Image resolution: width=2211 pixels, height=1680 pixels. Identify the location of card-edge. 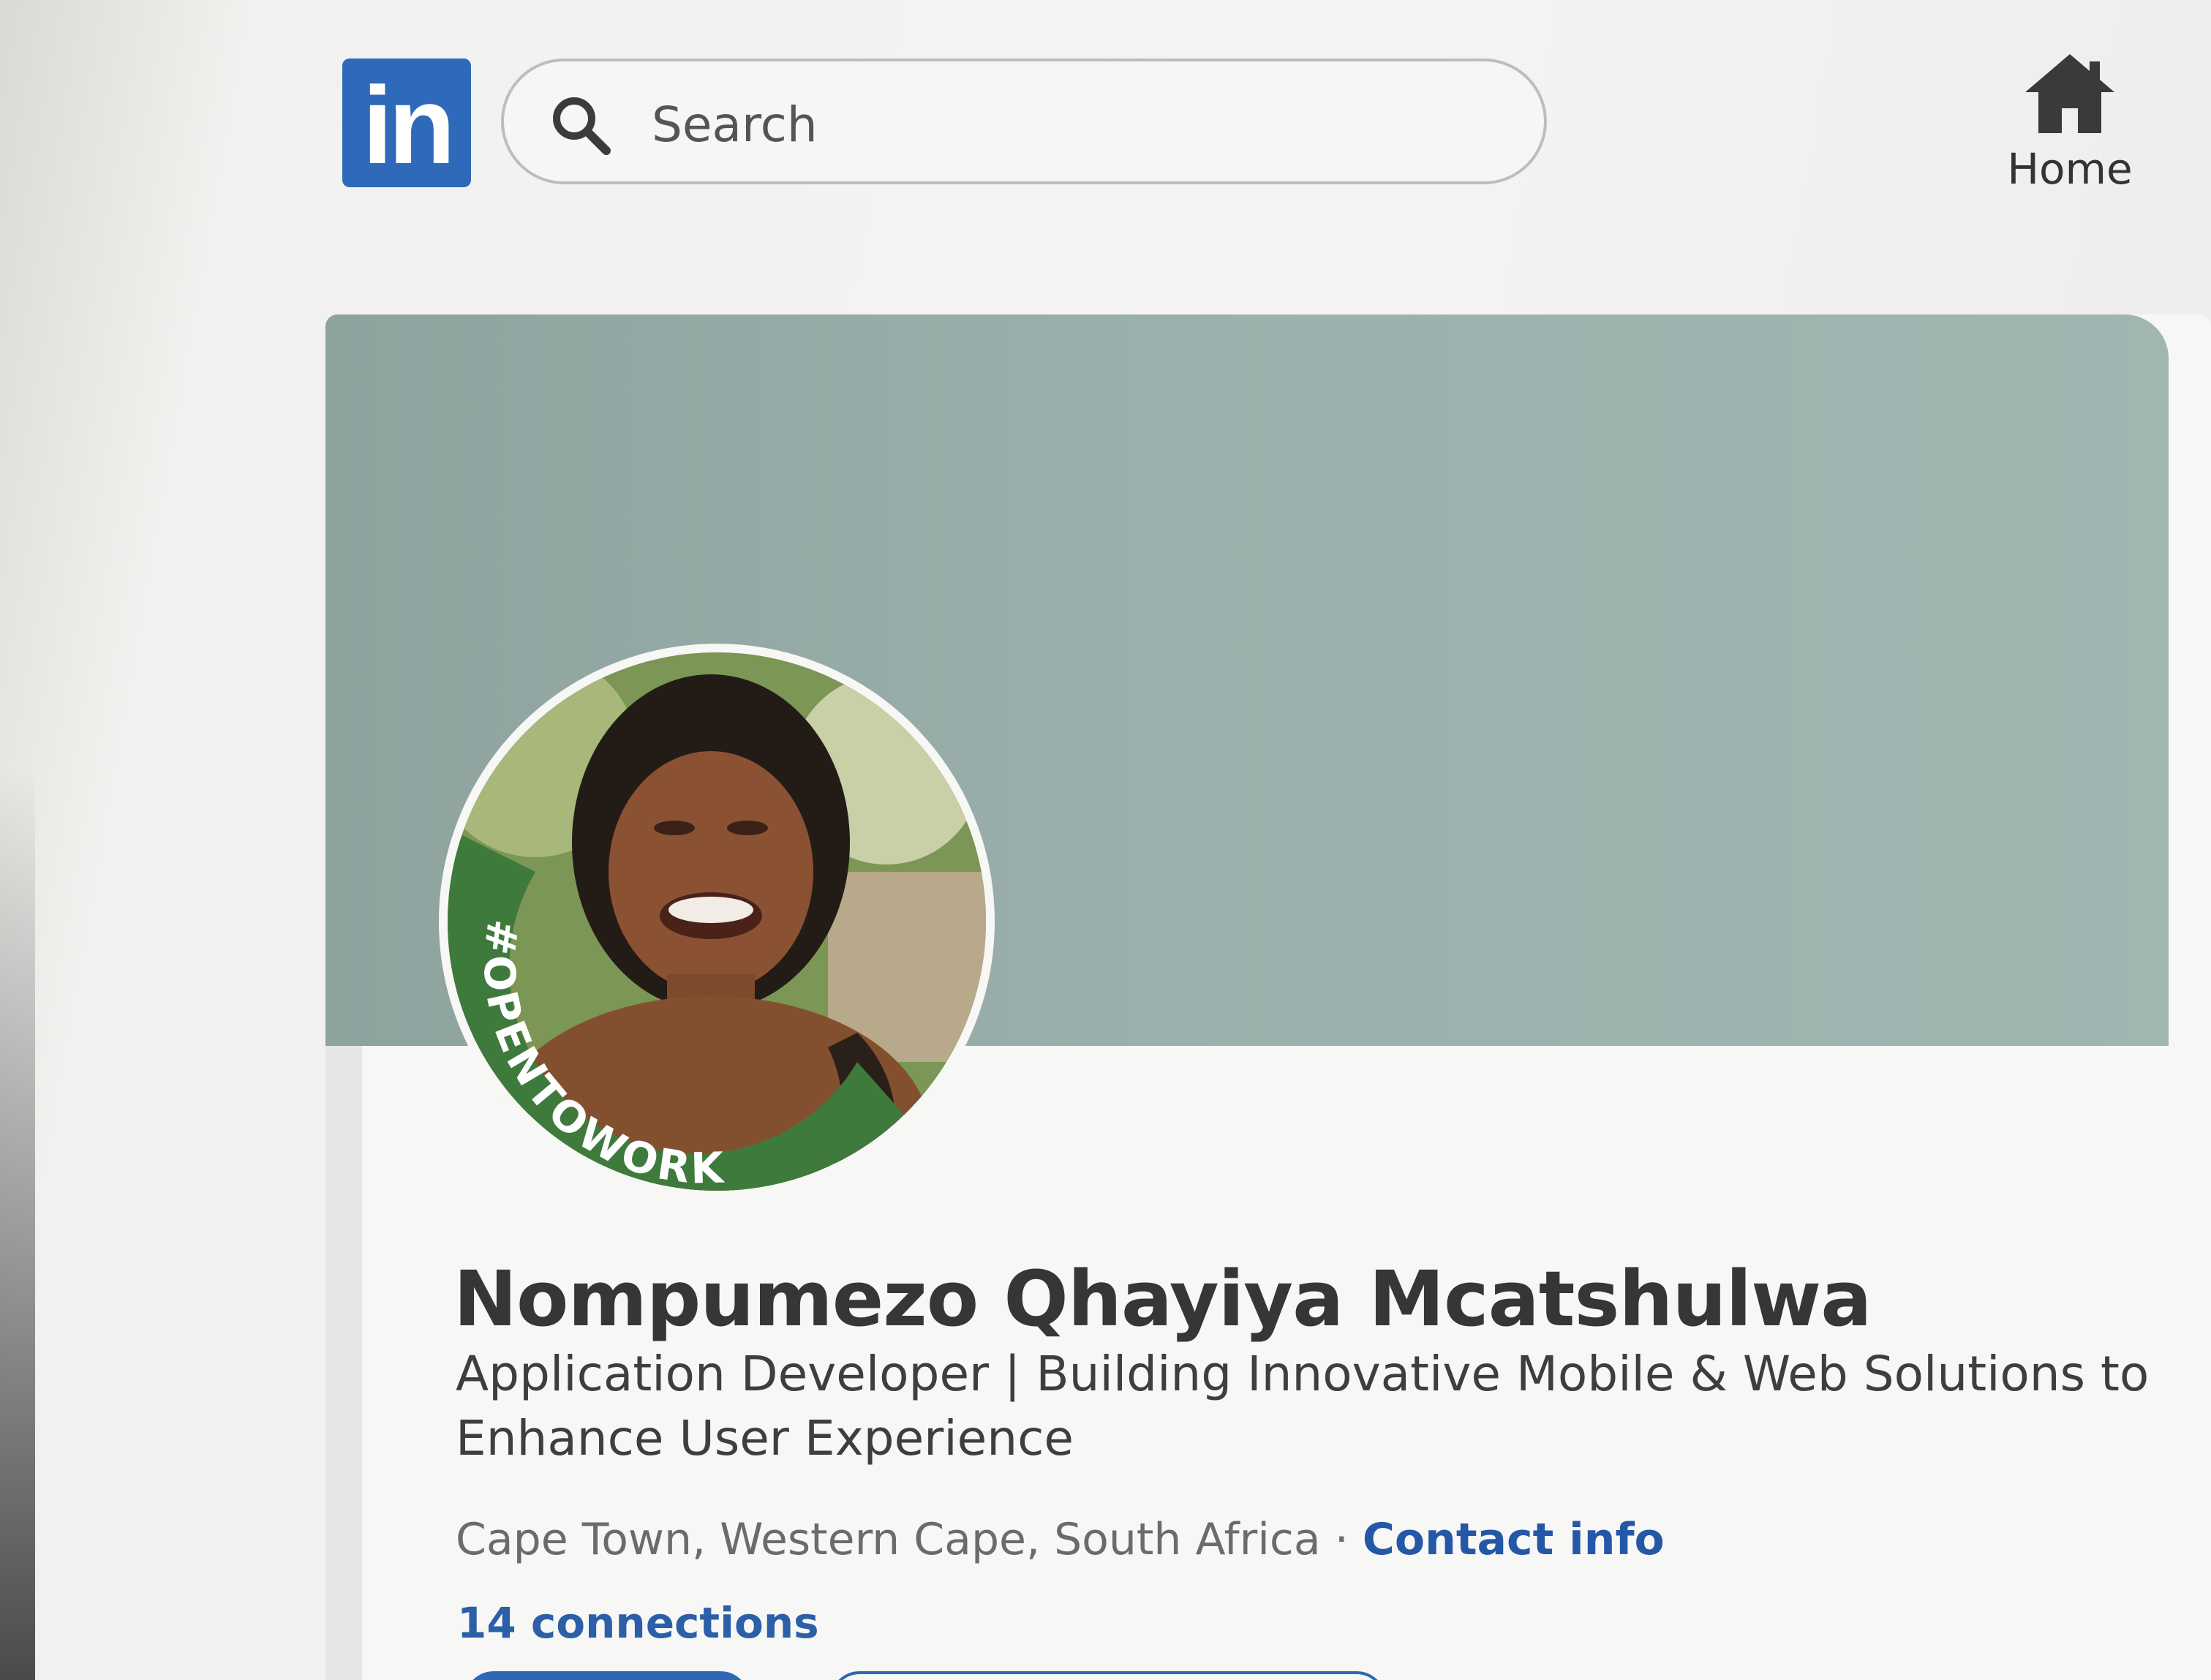
(343, 1363).